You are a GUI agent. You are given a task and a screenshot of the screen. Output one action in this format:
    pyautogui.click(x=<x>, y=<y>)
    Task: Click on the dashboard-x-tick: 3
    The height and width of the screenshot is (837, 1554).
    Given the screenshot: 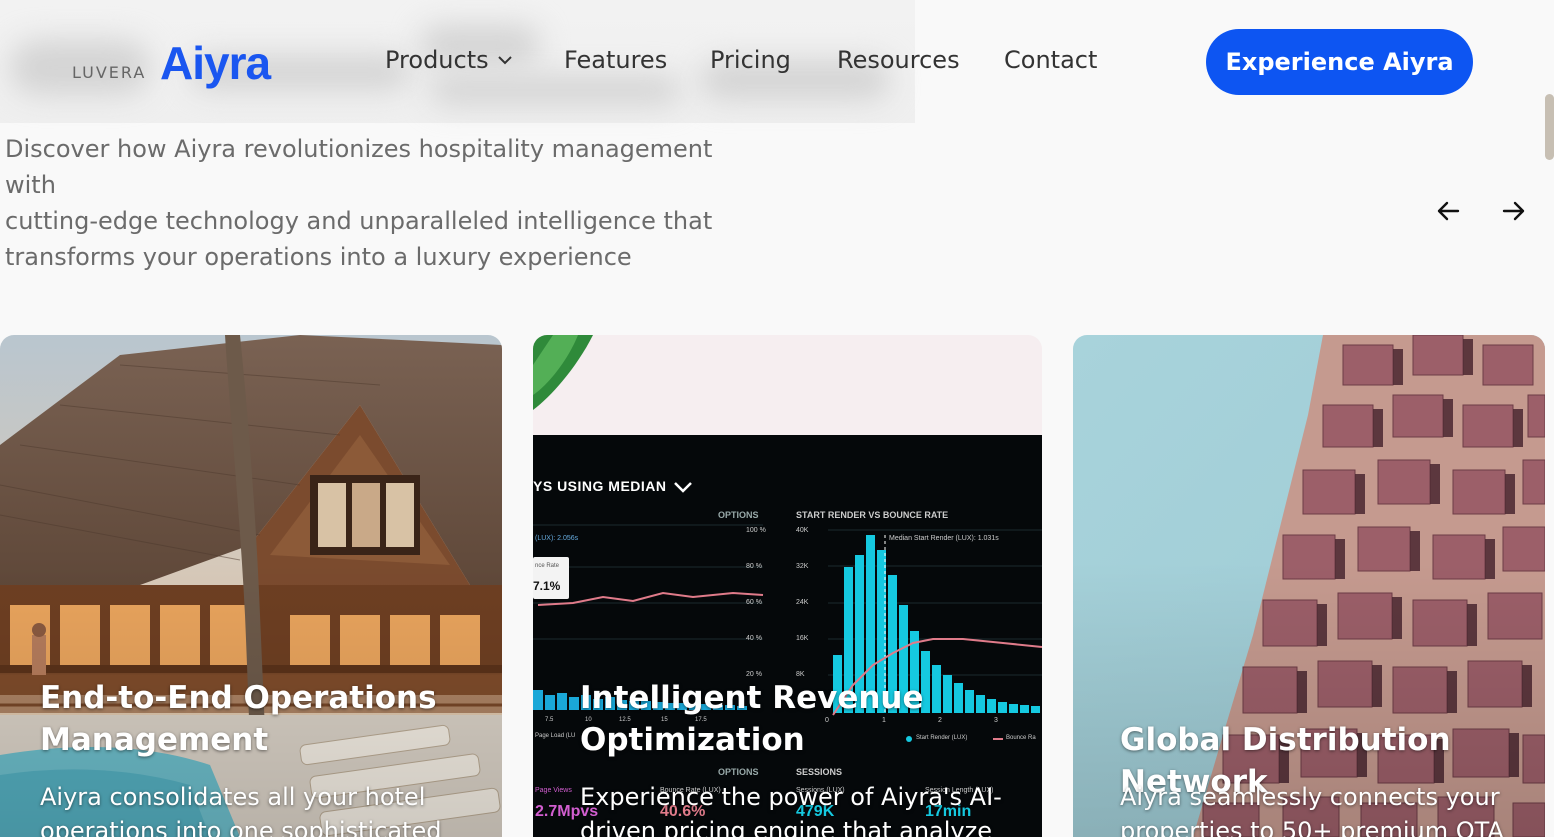 What is the action you would take?
    pyautogui.click(x=996, y=720)
    